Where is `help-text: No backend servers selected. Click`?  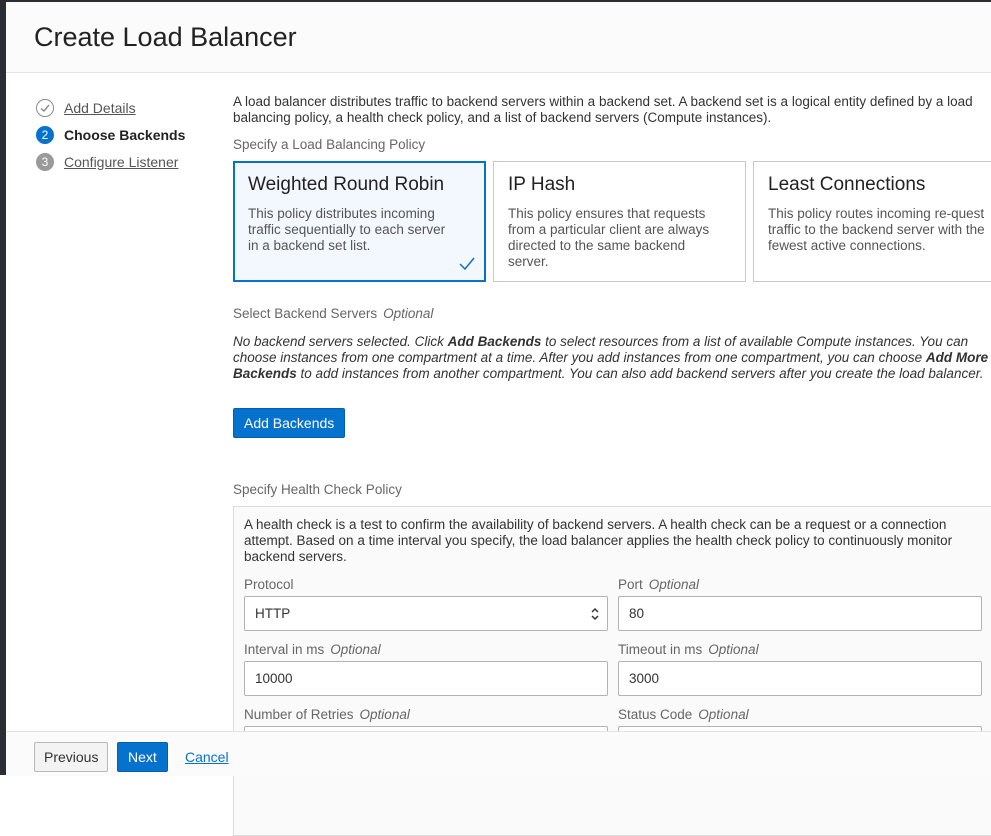
help-text: No backend servers selected. Click is located at coordinates (340, 341).